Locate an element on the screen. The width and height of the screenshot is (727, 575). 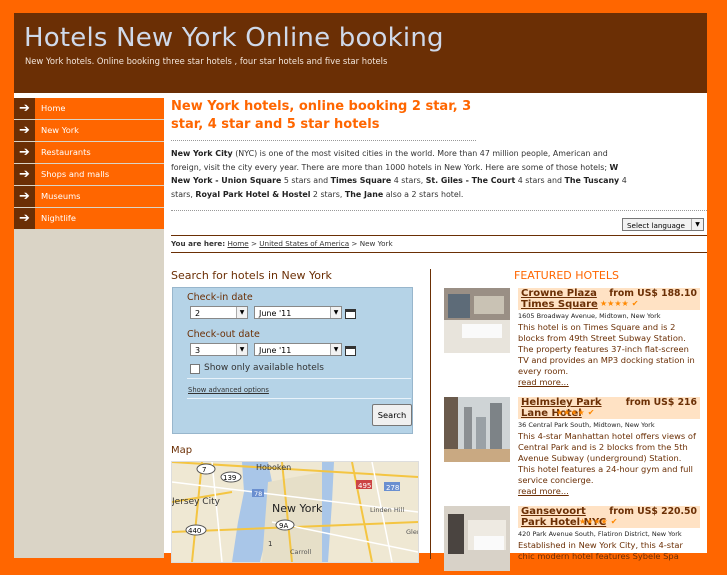
intro-bold: Royal Park Hotel & Hostel is located at coordinates (253, 194).